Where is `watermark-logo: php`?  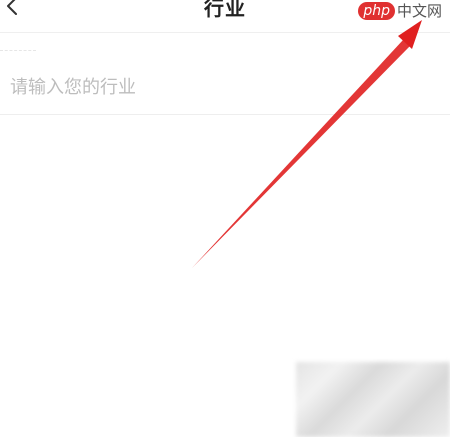
watermark-logo: php is located at coordinates (376, 11).